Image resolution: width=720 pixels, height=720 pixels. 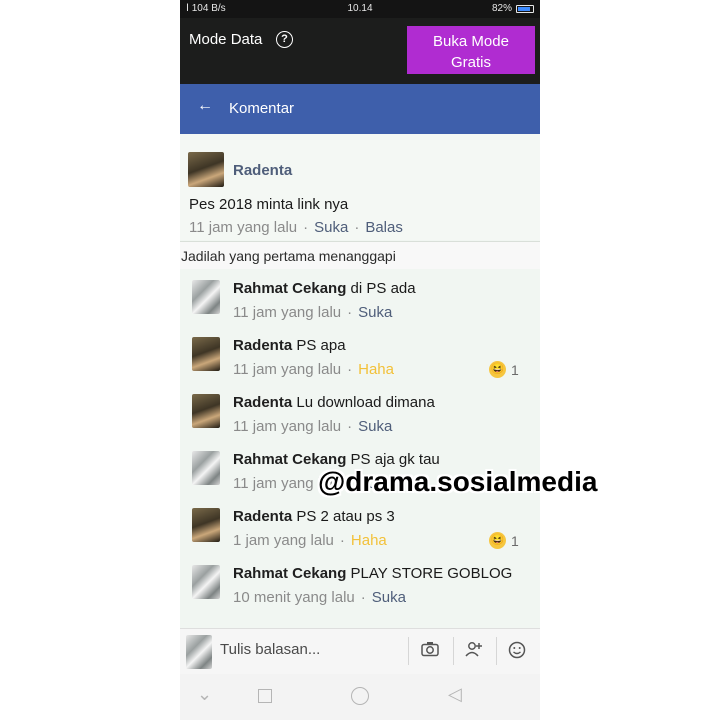 I want to click on camera-icon, so click(x=430, y=651).